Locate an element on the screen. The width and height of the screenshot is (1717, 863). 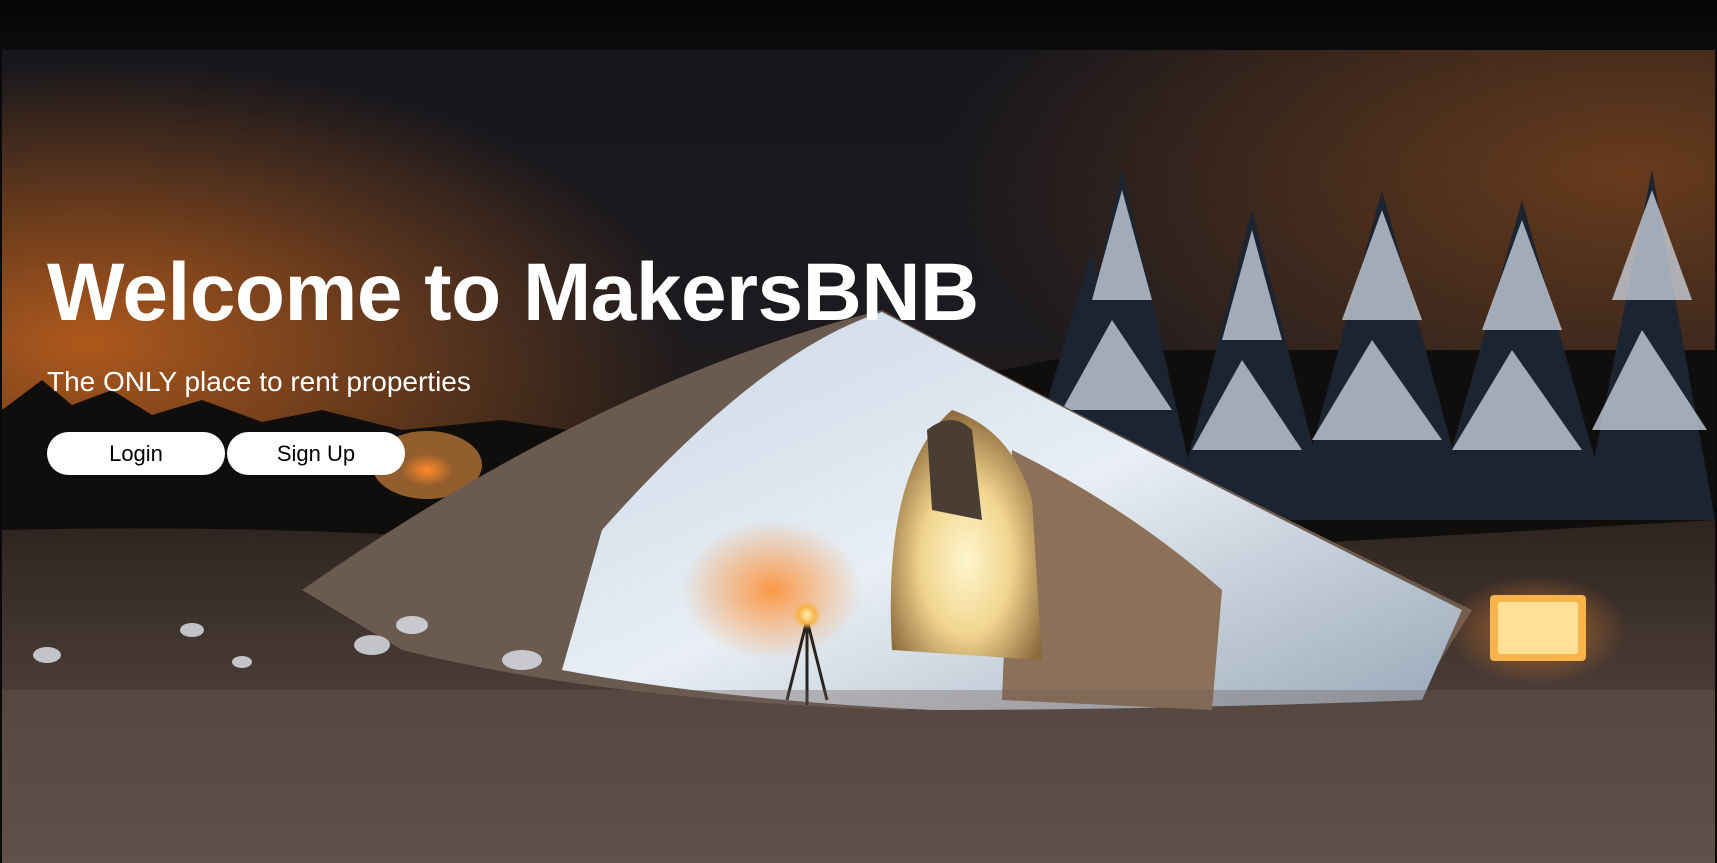
hero-actions: Login Sign Up is located at coordinates (513, 453).